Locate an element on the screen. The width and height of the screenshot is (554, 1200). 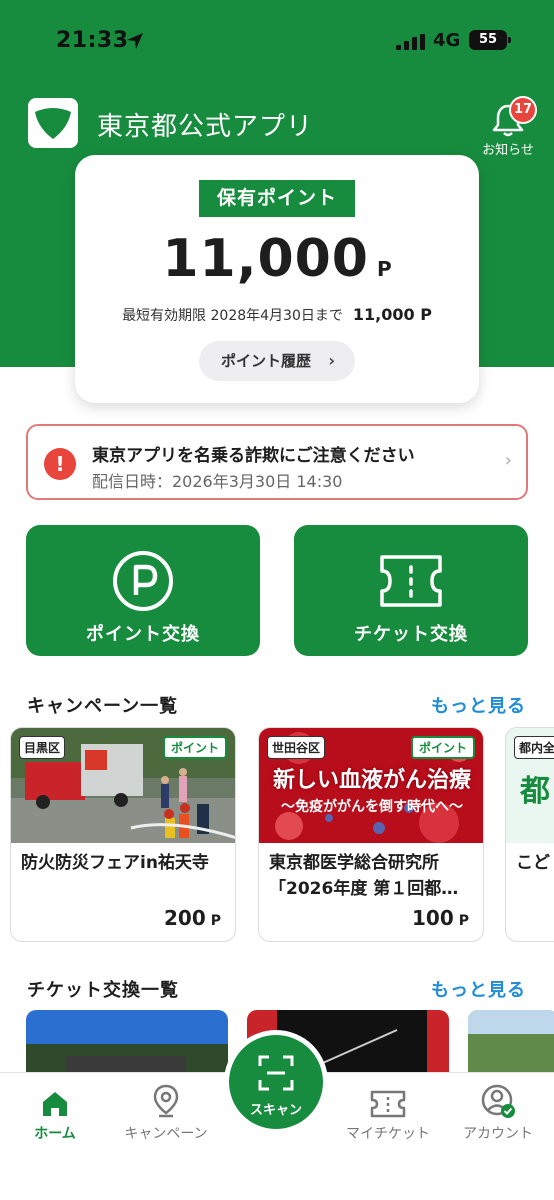
nav-account-label: アカウント is located at coordinates (498, 1134).